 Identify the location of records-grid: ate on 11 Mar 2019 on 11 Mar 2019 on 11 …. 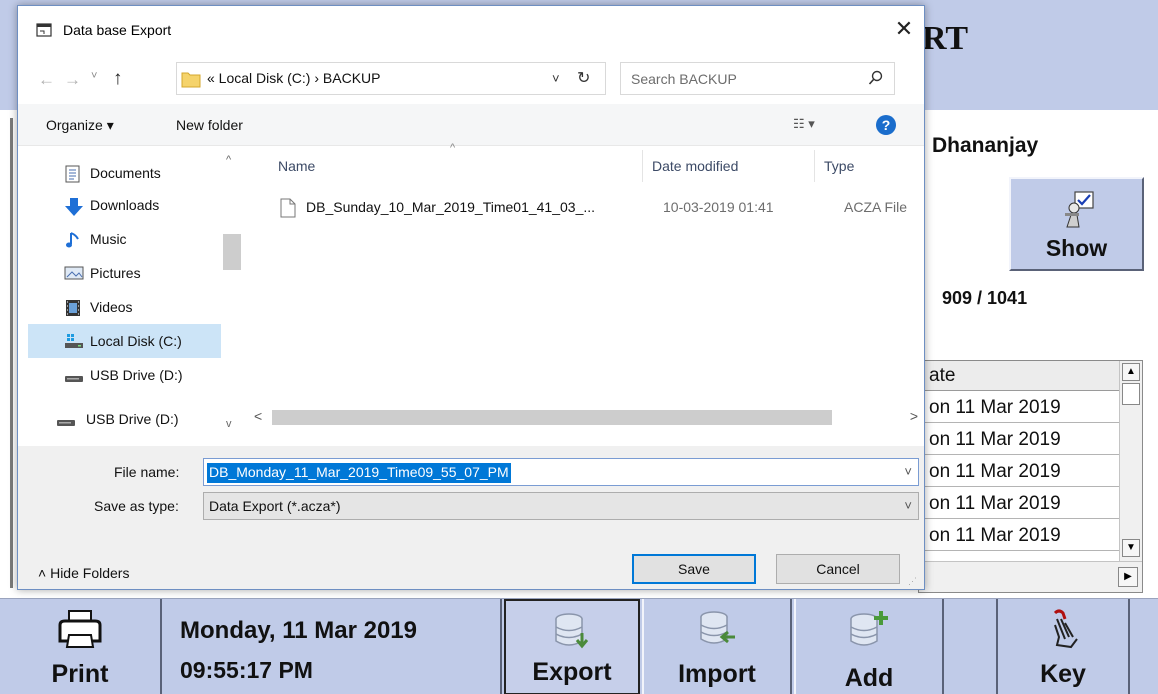
(1030, 476).